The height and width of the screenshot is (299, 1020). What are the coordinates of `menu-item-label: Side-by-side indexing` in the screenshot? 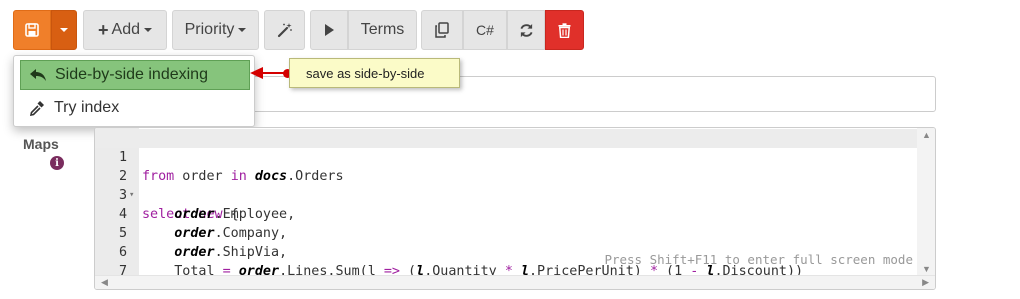 It's located at (131, 74).